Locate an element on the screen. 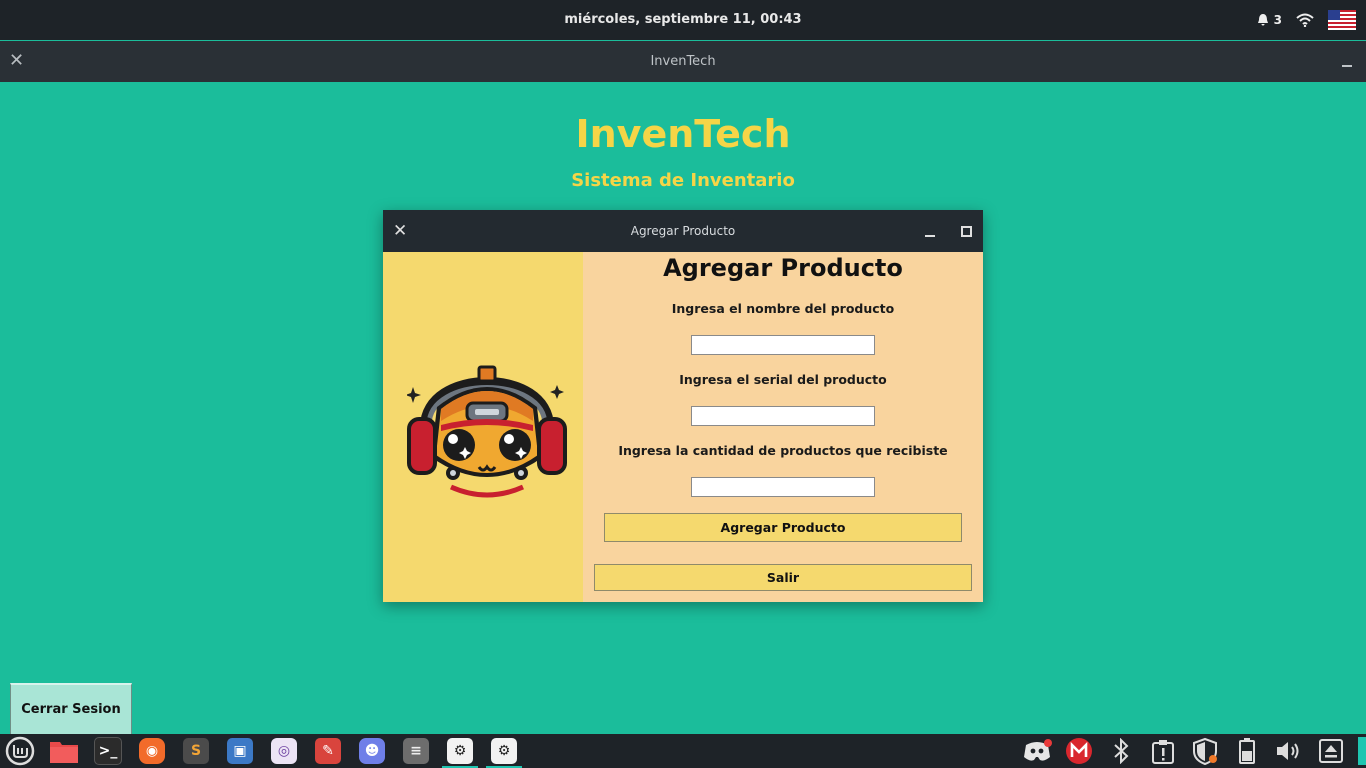  exit-button: Salir is located at coordinates (783, 577).